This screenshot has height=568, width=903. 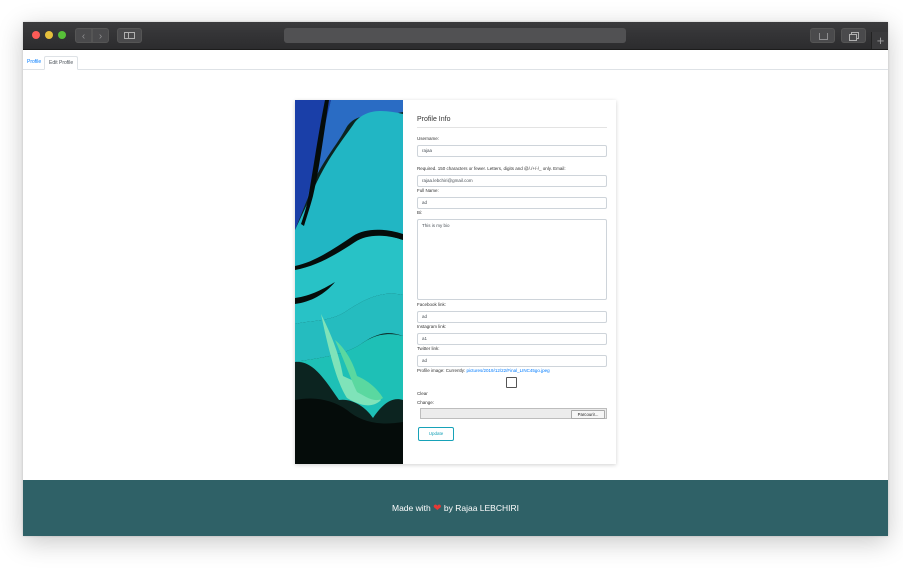 What do you see at coordinates (512, 127) in the screenshot?
I see `title-divider` at bounding box center [512, 127].